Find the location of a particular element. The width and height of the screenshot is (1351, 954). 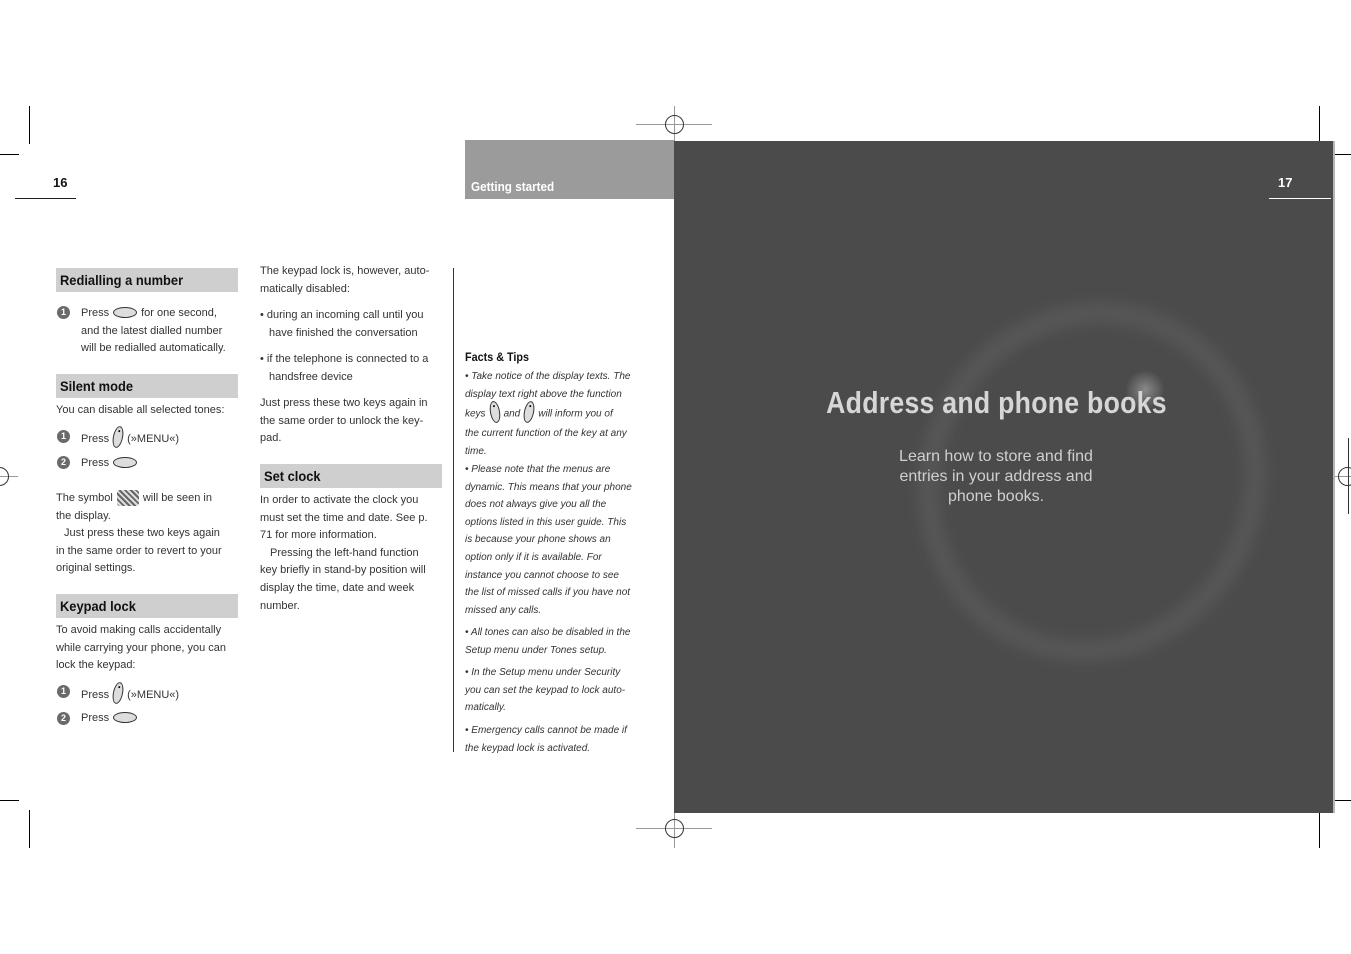

text: the same order to unlock the key- is located at coordinates (342, 420).